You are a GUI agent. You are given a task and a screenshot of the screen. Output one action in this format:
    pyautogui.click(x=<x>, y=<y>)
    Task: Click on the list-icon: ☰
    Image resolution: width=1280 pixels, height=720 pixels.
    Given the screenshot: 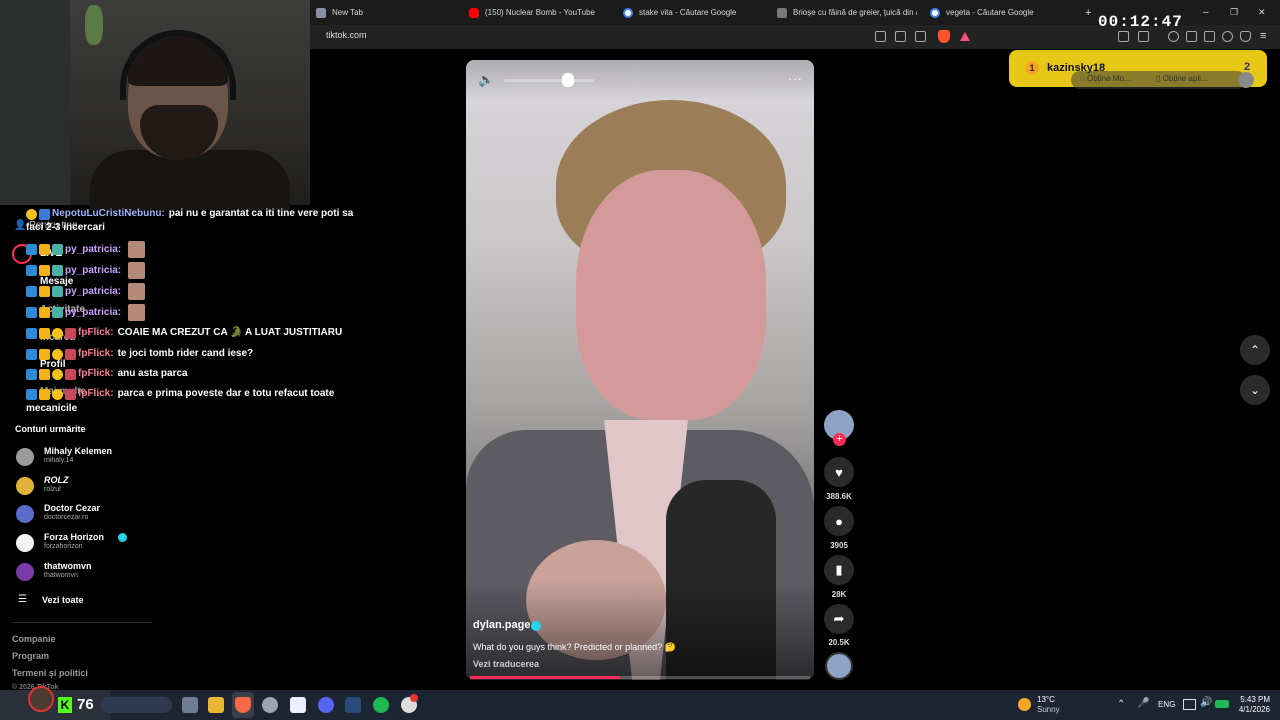 What is the action you would take?
    pyautogui.click(x=22, y=599)
    